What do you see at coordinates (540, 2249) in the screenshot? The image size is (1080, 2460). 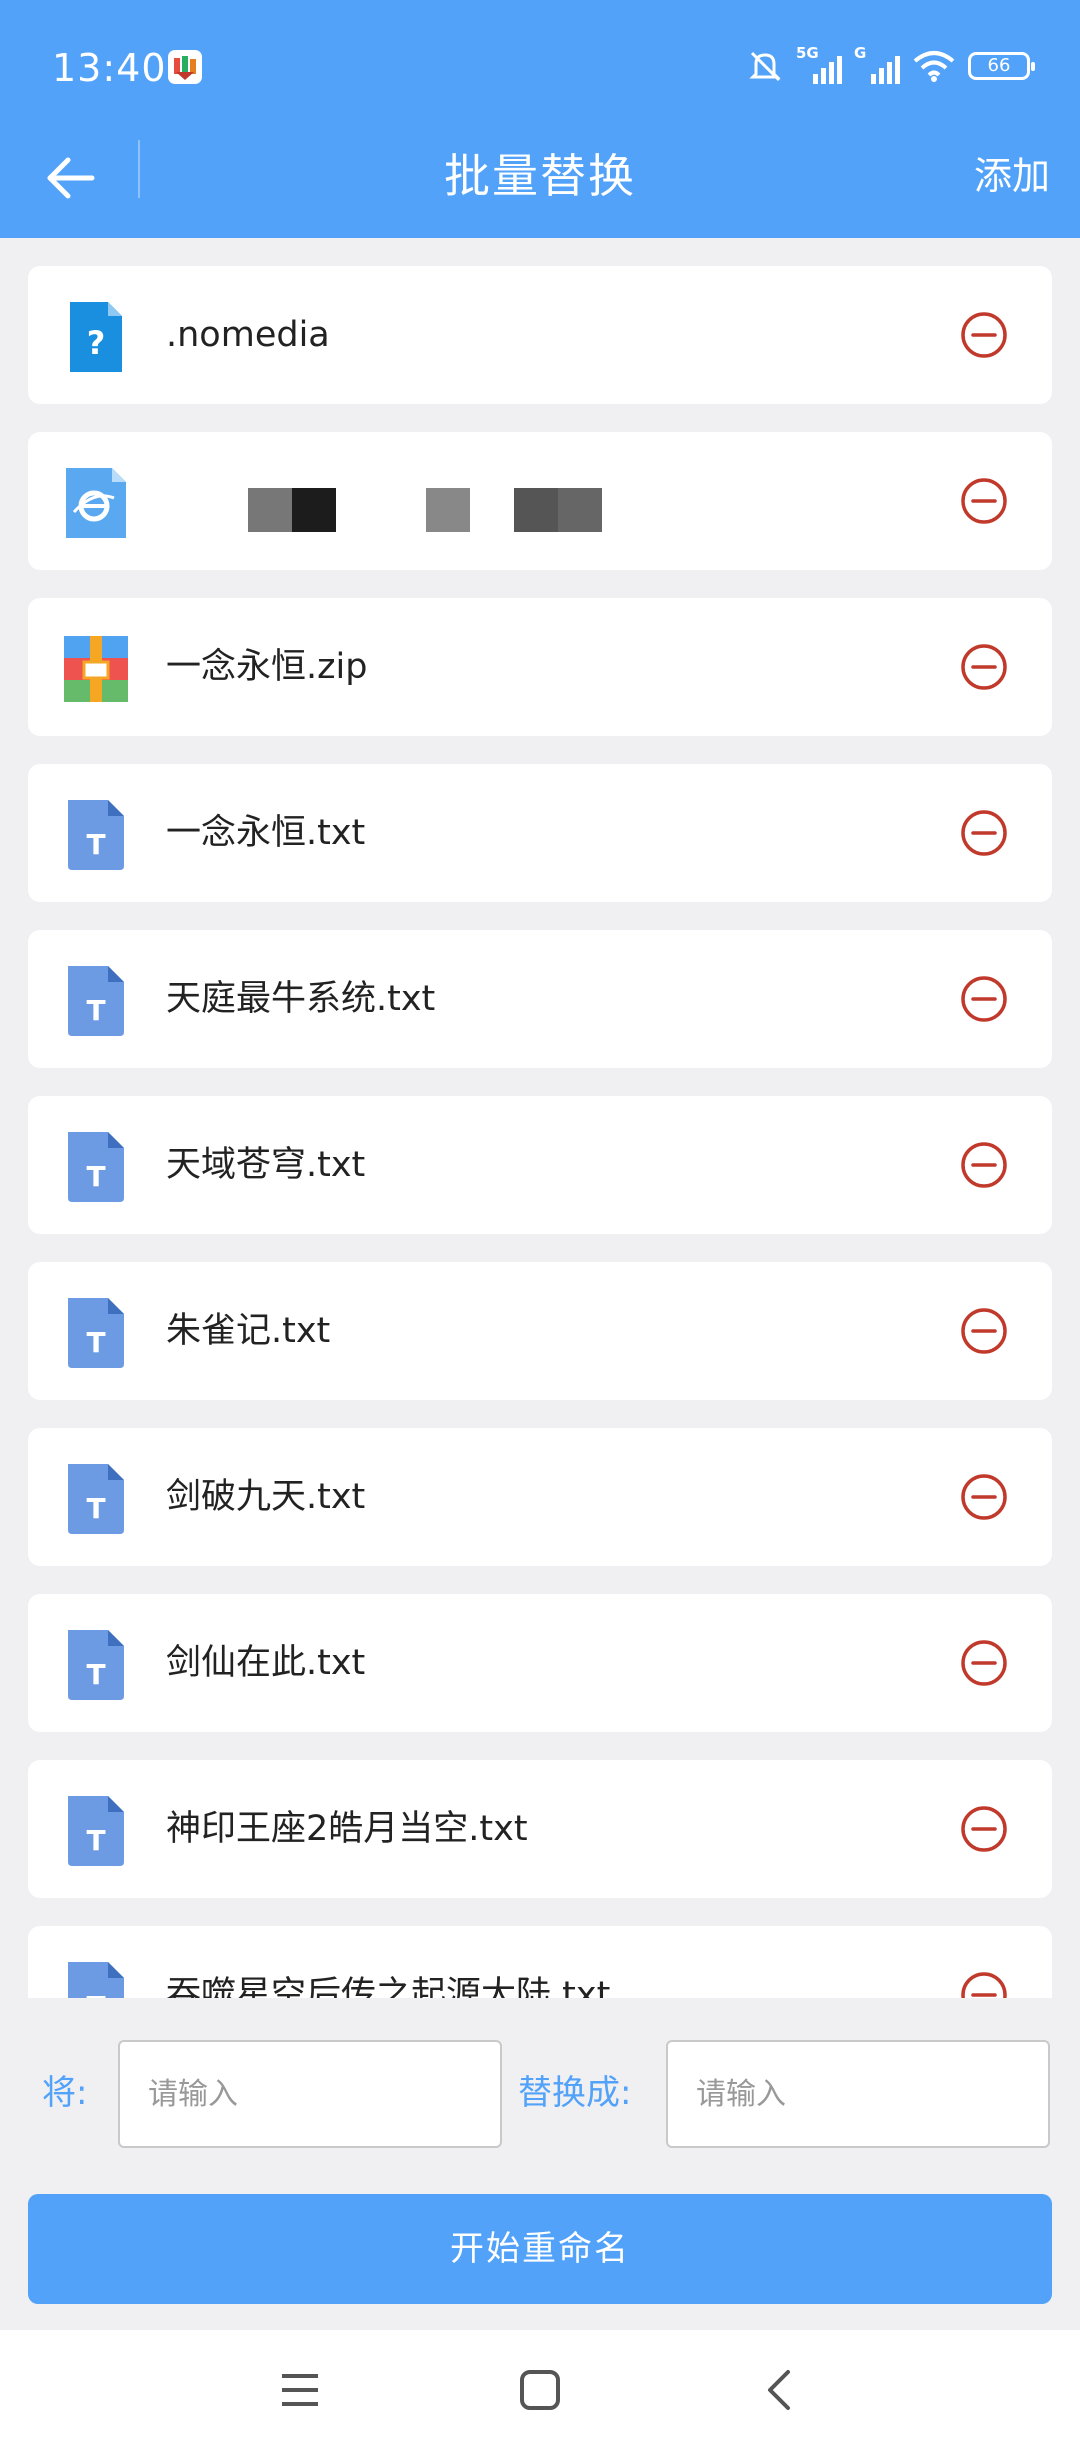 I see `start-rename-button: 开始重命名` at bounding box center [540, 2249].